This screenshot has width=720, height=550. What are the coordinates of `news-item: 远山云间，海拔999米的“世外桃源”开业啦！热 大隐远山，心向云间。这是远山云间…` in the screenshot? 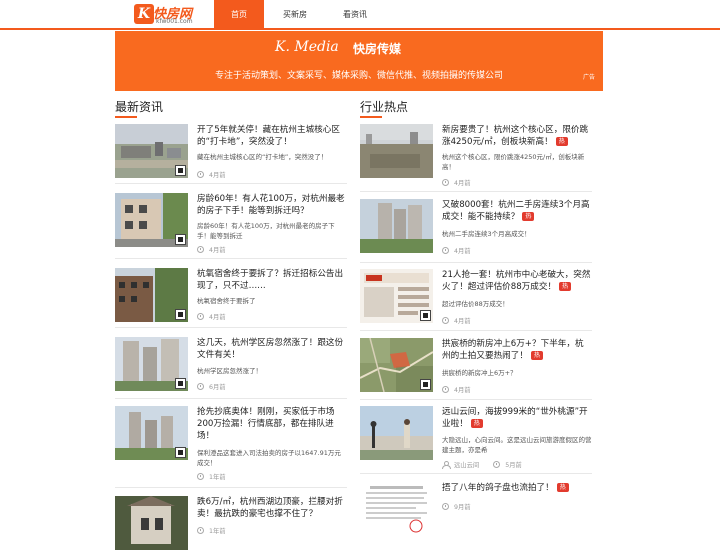 It's located at (476, 440).